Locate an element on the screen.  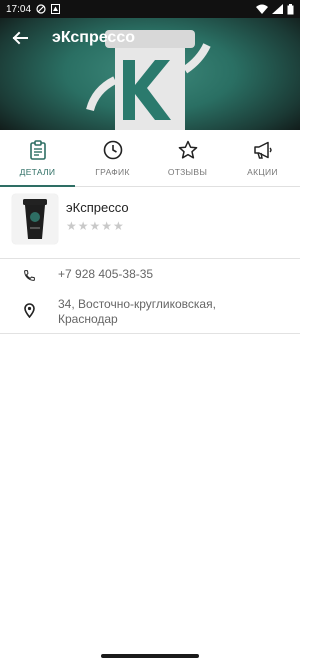
address-row: 34, Восточно-кругликовская, Краснодар is located at coordinates (150, 312).